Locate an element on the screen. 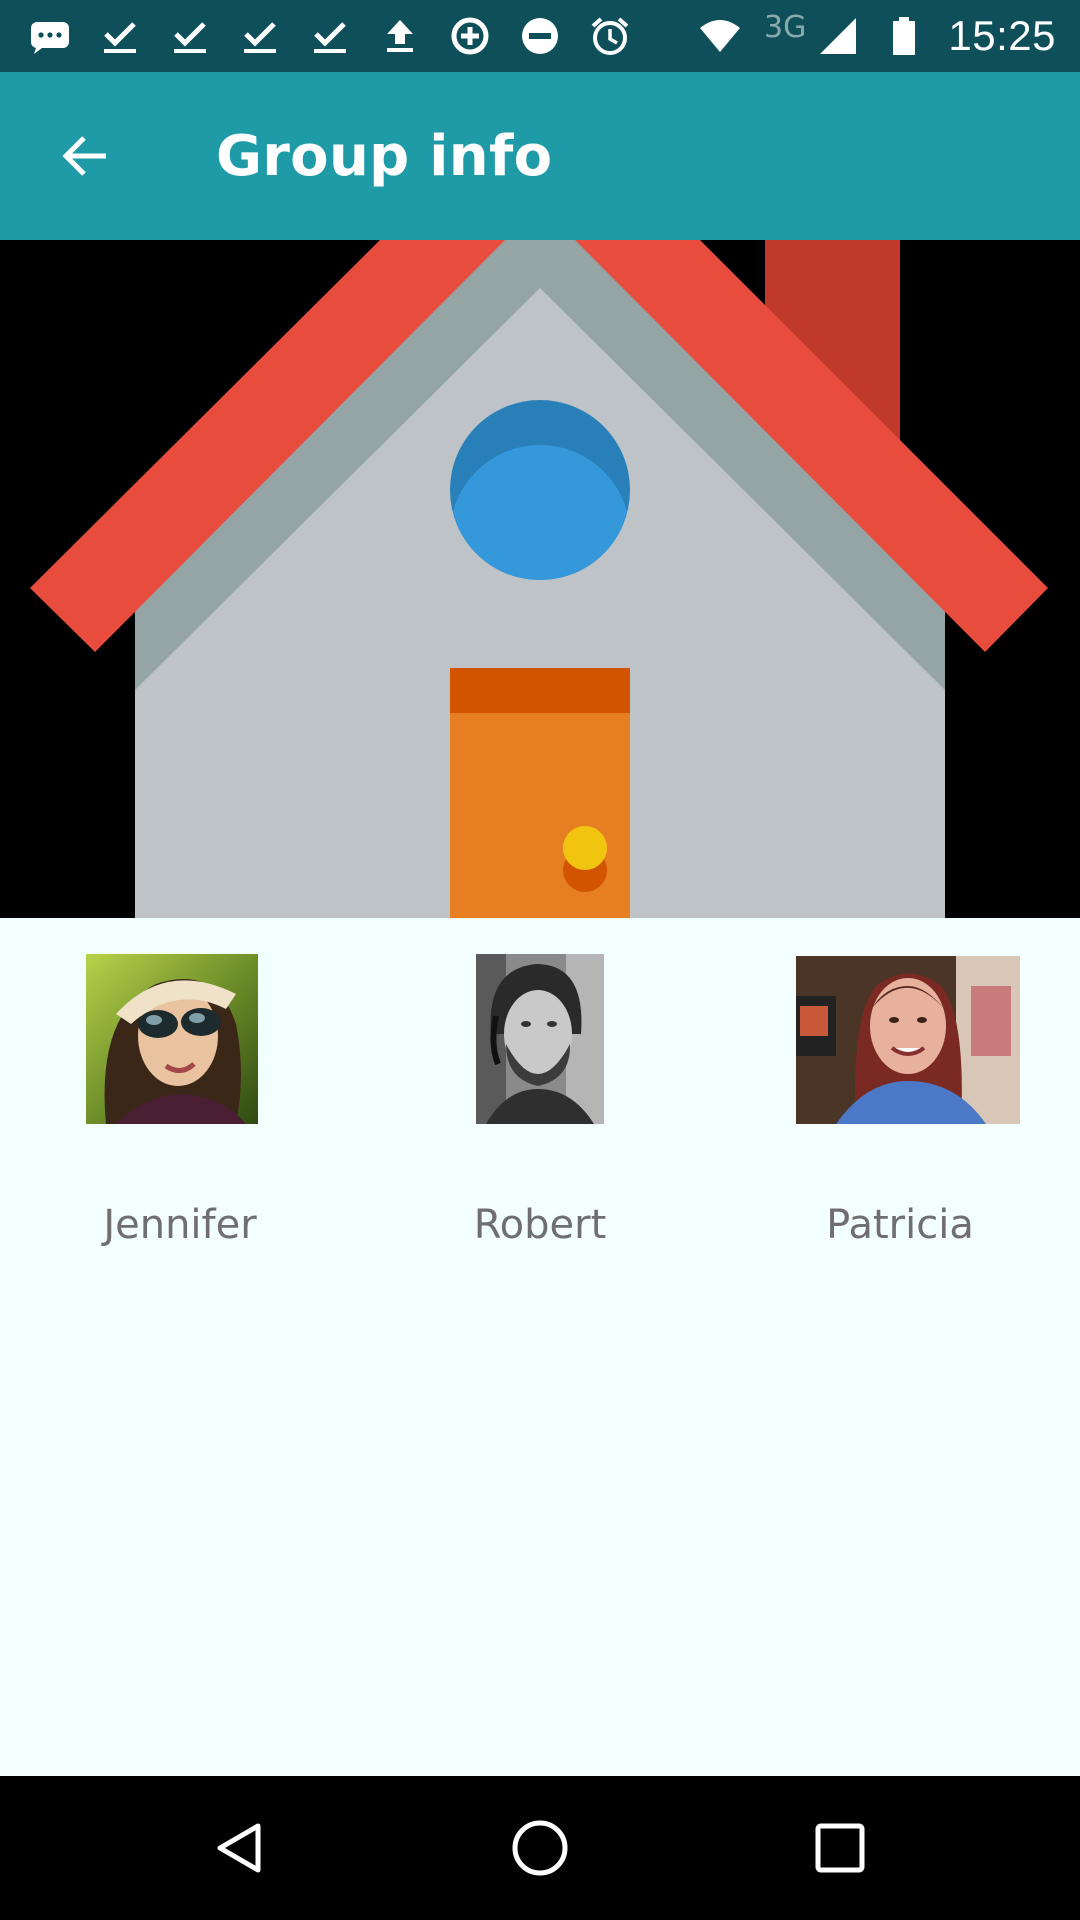 The image size is (1080, 1920). nav-recents-button is located at coordinates (840, 1848).